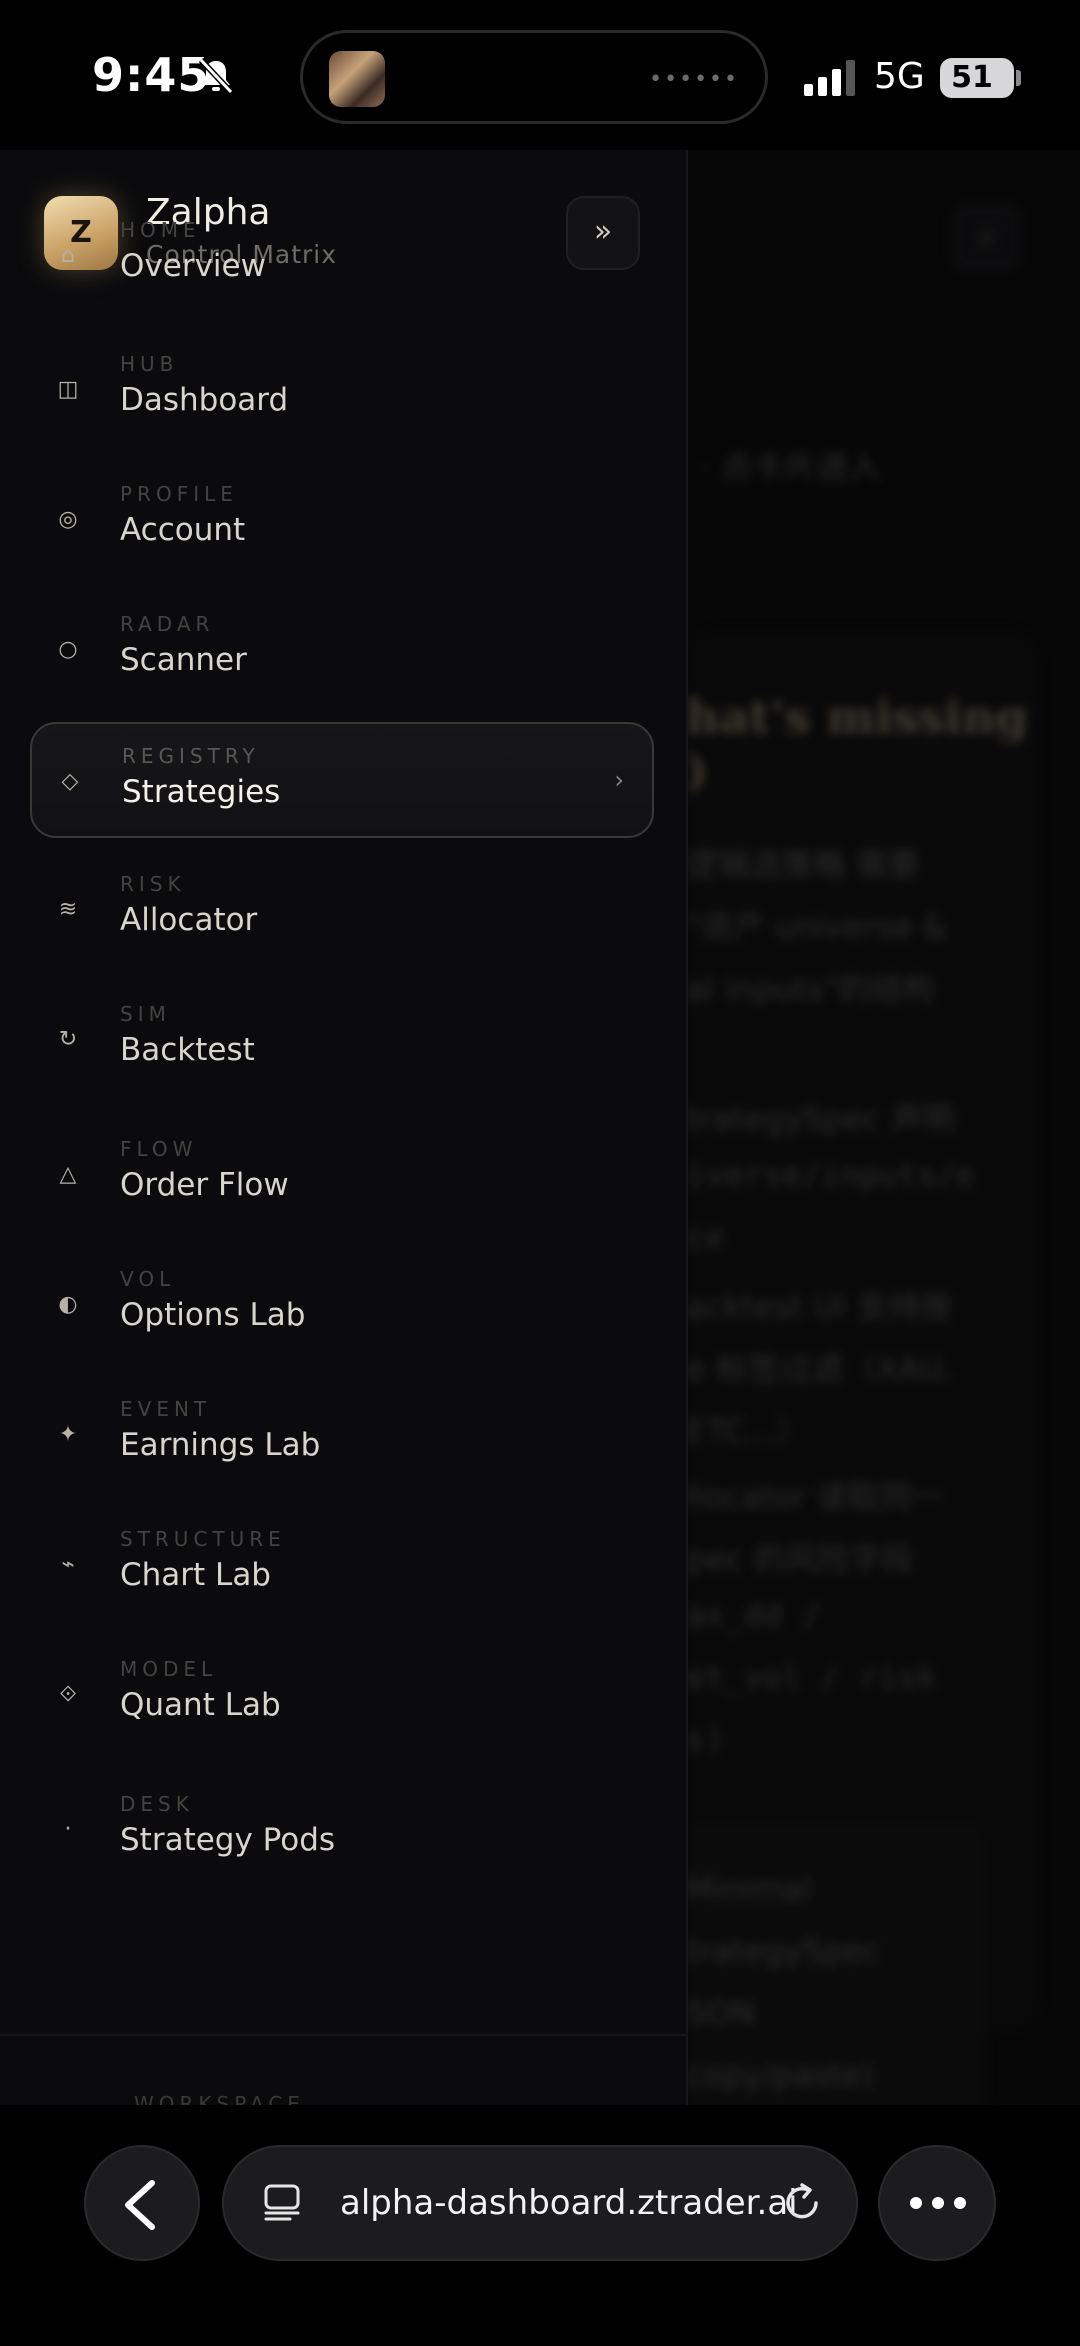 Image resolution: width=1080 pixels, height=2346 pixels. Describe the element at coordinates (160, 230) in the screenshot. I see `nav-item-kicker: HOME` at that location.